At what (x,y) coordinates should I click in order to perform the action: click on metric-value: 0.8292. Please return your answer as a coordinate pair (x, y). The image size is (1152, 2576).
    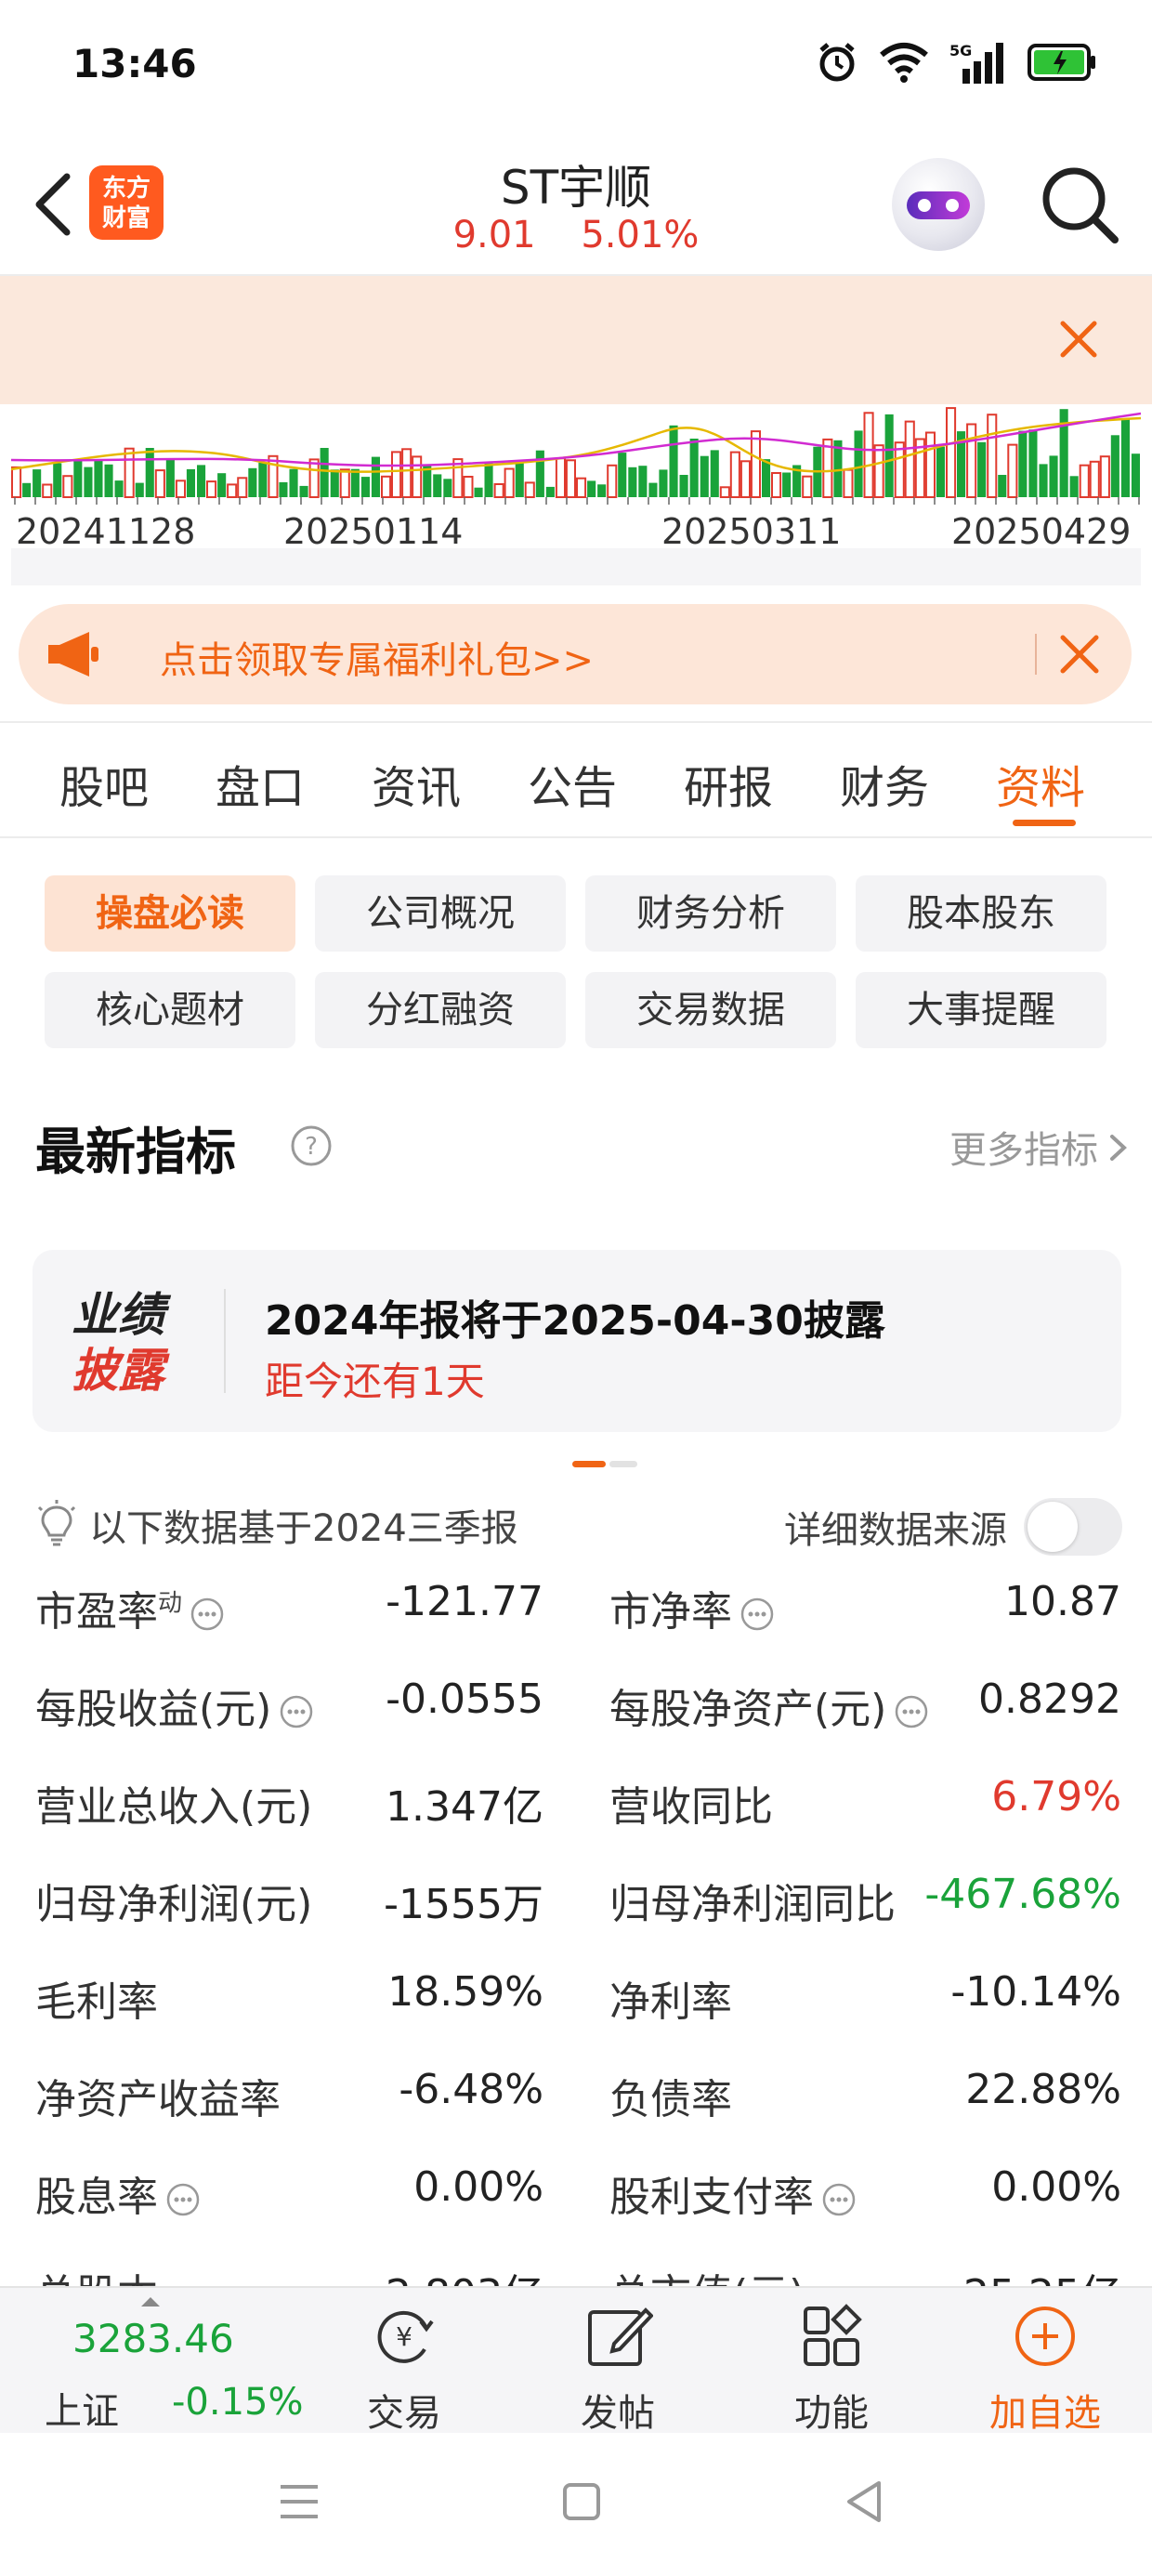
    Looking at the image, I should click on (1049, 1699).